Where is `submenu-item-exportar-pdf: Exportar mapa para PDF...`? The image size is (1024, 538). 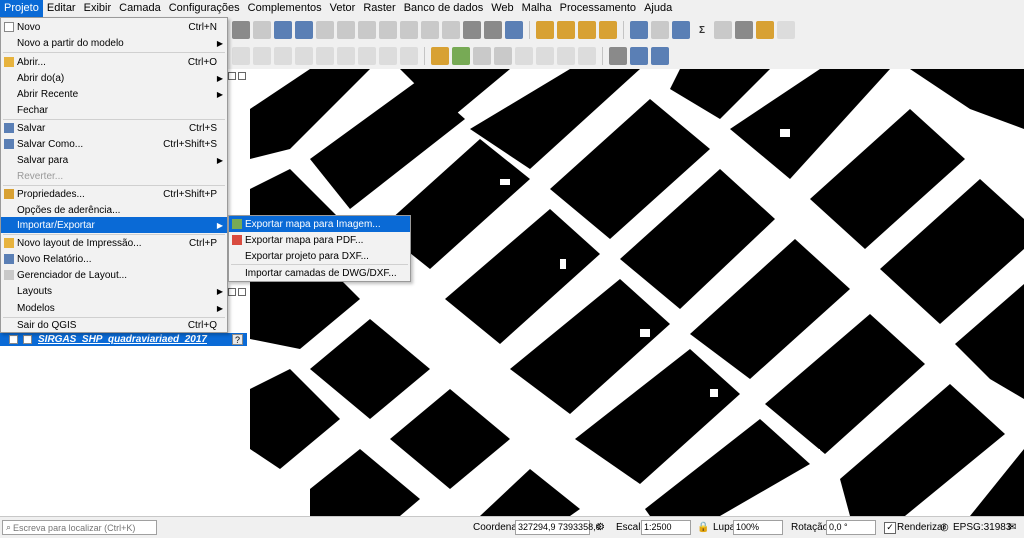
submenu-item-exportar-pdf: Exportar mapa para PDF... is located at coordinates (319, 240).